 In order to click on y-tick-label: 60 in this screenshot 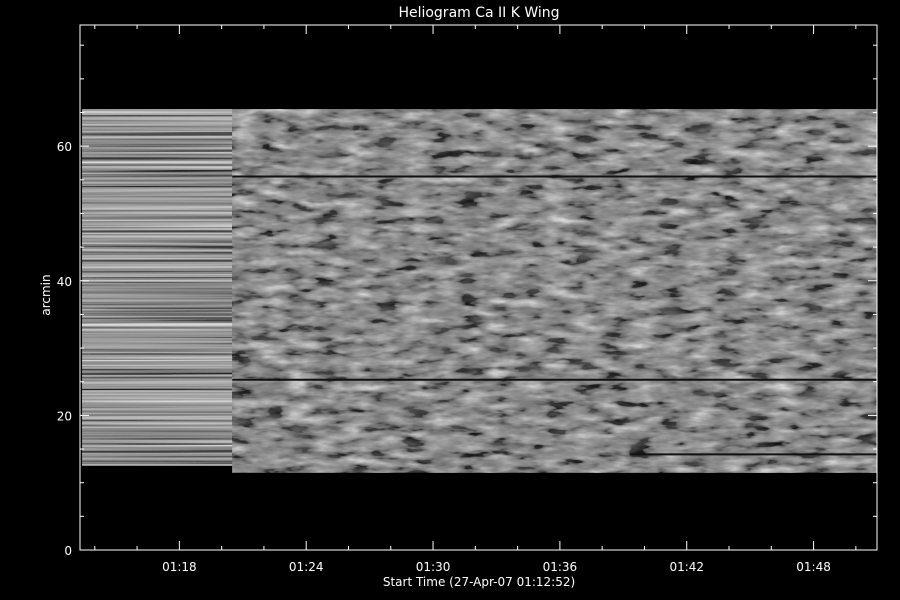, I will do `click(64, 147)`.